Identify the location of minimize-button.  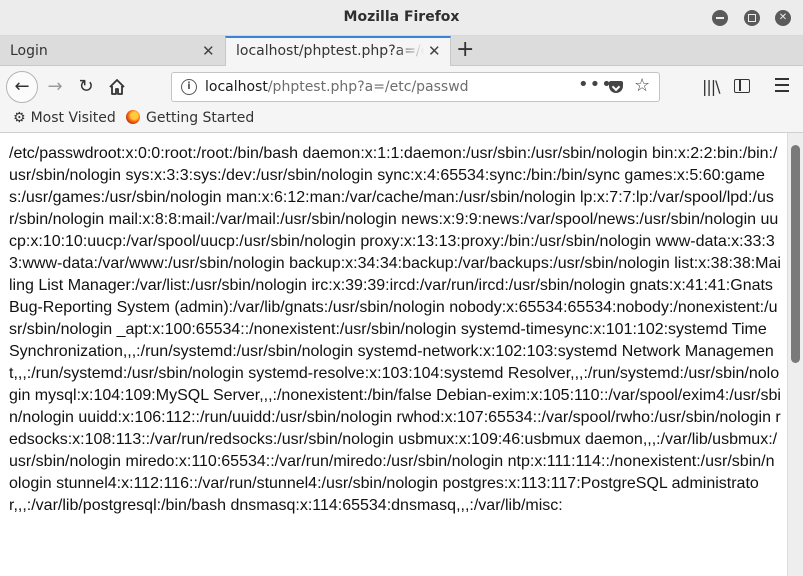
(720, 18).